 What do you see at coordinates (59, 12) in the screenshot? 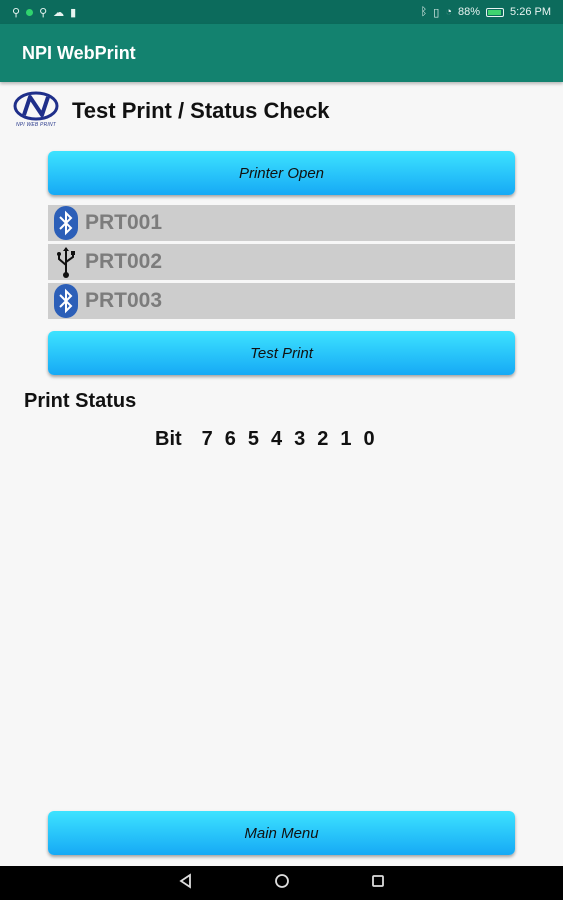
I see `cloud-icon: ☁` at bounding box center [59, 12].